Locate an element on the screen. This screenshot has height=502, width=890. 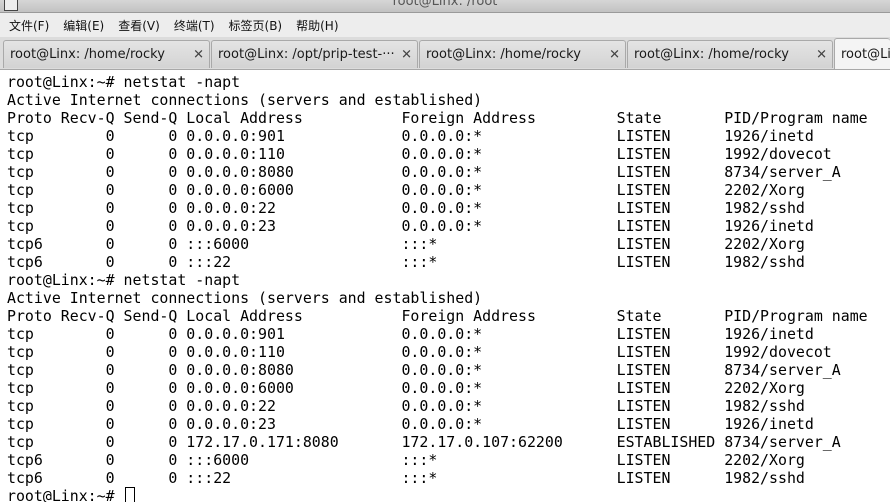
tab-5-active: root@Linx is located at coordinates (862, 53).